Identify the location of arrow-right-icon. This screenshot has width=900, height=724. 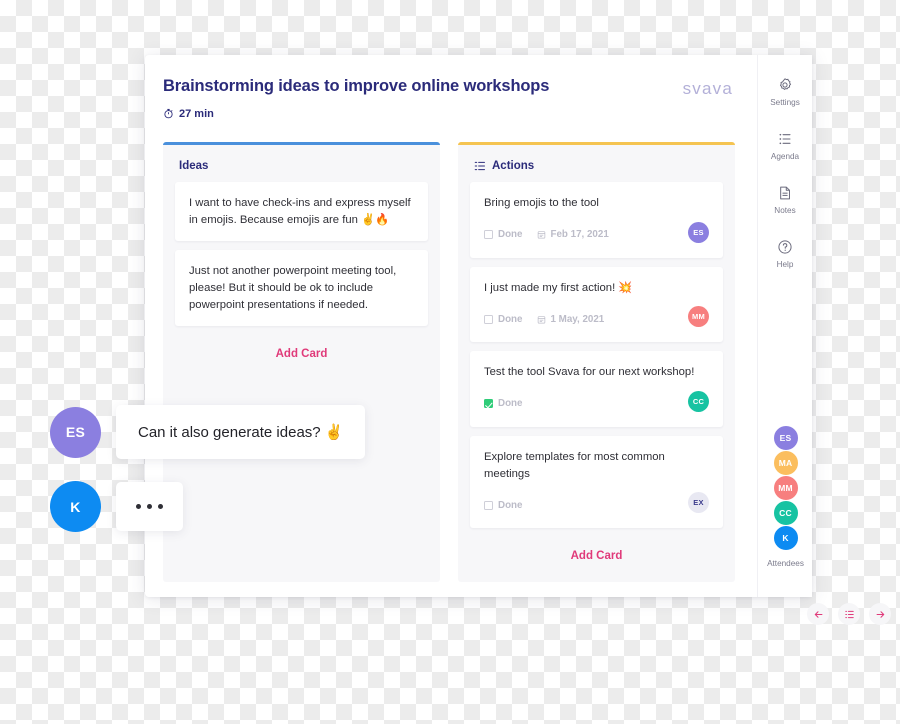
(880, 614).